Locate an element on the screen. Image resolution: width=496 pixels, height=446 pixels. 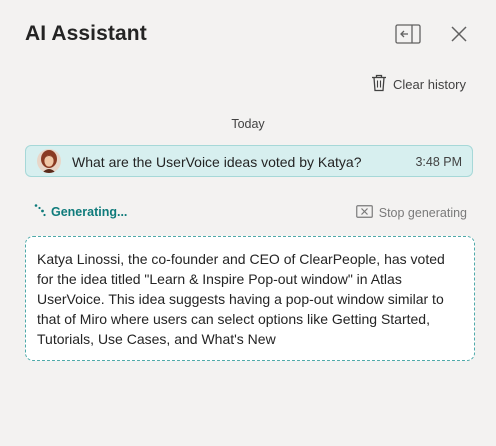
message-timestamp: 3:48 PM is located at coordinates (438, 162).